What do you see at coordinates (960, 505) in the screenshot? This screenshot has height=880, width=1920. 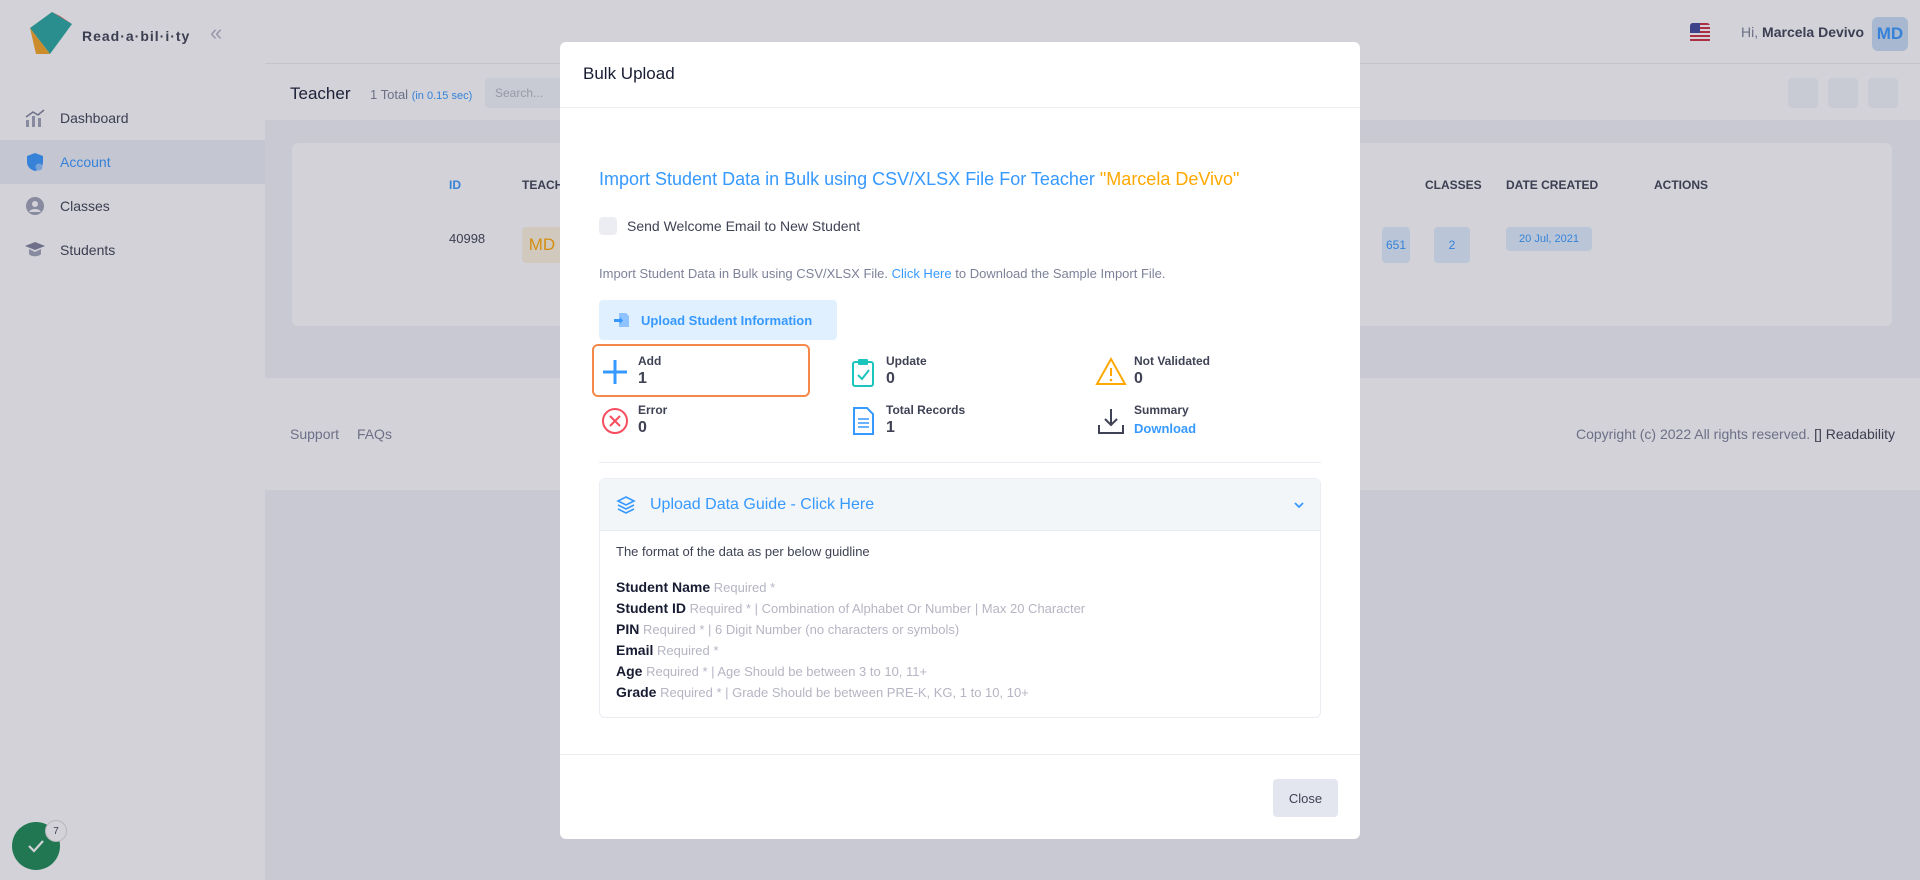 I see `upload-data-guide-toggle: Upload Data Guide - Click Here` at bounding box center [960, 505].